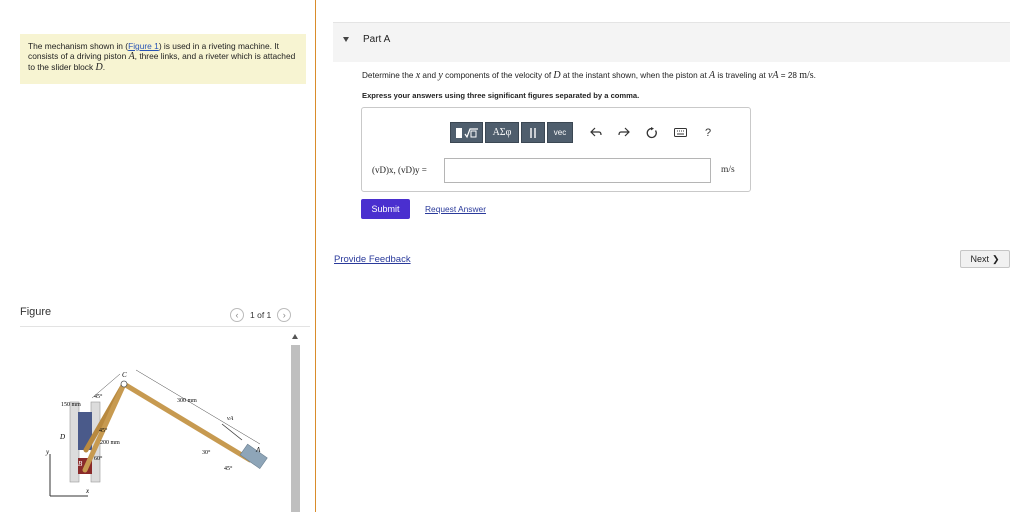  What do you see at coordinates (708, 133) in the screenshot?
I see `help-icon: ?` at bounding box center [708, 133].